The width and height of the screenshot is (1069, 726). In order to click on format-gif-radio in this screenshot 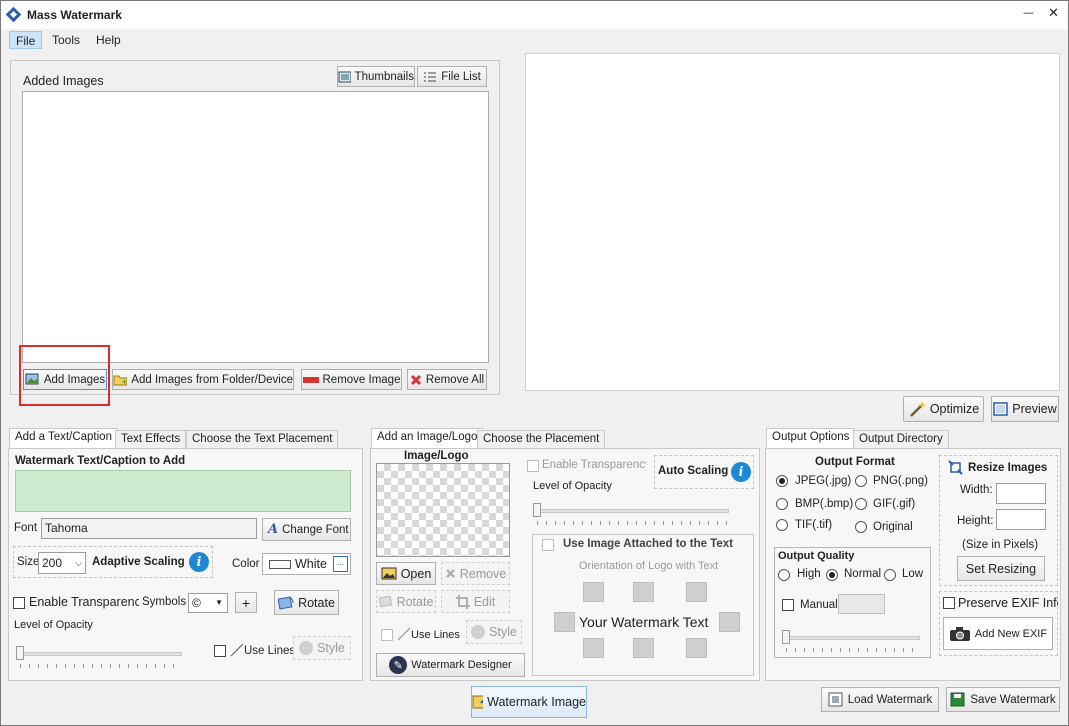, I will do `click(861, 504)`.